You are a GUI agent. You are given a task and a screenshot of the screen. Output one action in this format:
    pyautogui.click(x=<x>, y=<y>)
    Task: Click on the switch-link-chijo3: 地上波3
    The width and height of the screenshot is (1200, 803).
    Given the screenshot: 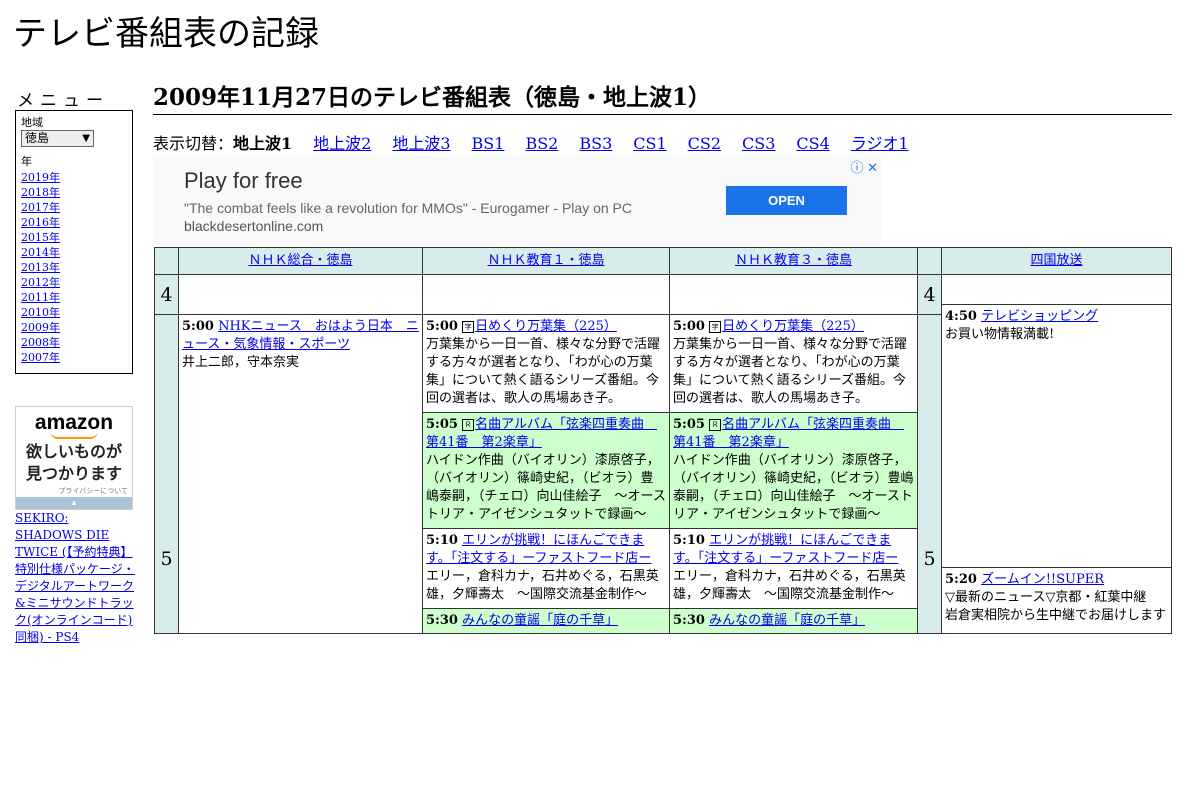 What is the action you would take?
    pyautogui.click(x=421, y=143)
    